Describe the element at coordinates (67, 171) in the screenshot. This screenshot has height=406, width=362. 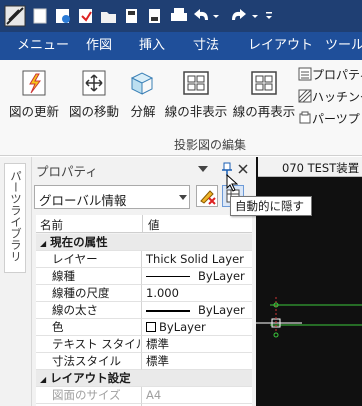
I see `properties-title: プロパティ` at that location.